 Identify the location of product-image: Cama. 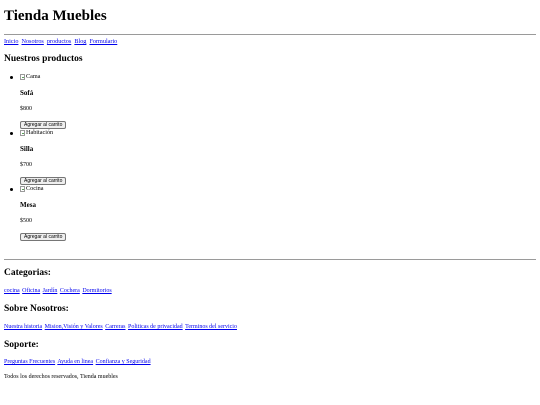
(30, 76).